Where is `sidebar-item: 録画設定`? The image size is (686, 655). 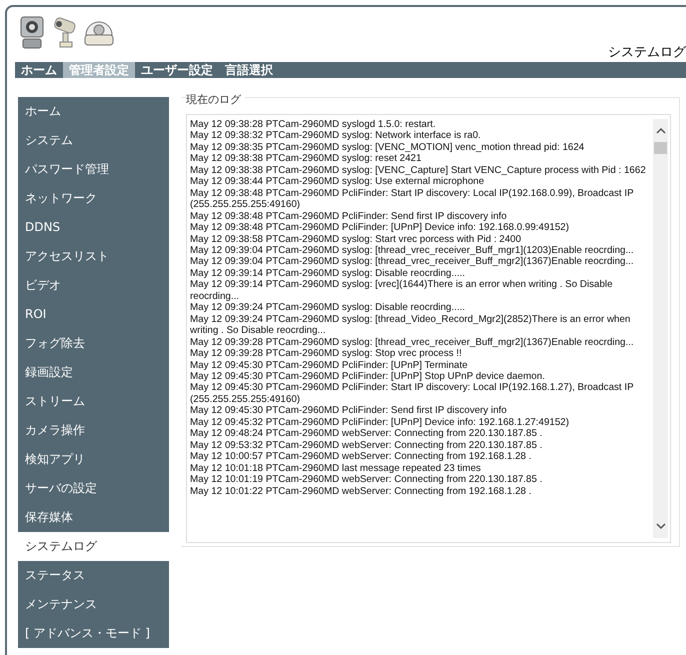
sidebar-item: 録画設定 is located at coordinates (93, 372).